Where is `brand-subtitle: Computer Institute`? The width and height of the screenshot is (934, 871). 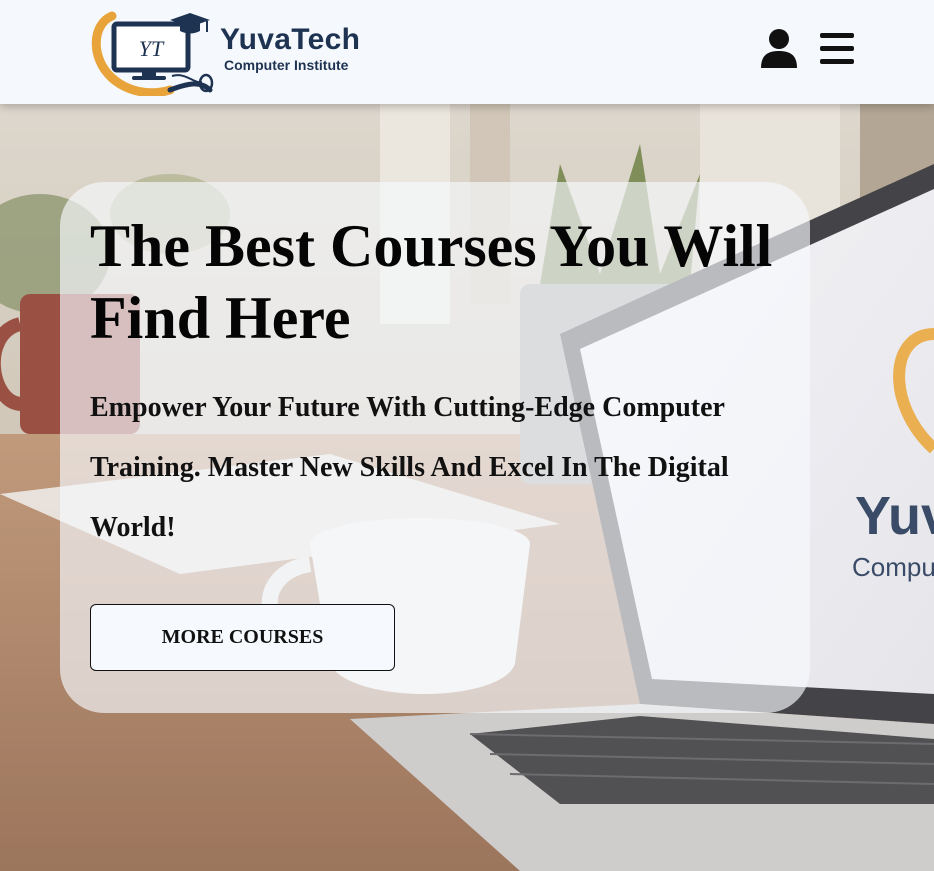
brand-subtitle: Computer Institute is located at coordinates (286, 65).